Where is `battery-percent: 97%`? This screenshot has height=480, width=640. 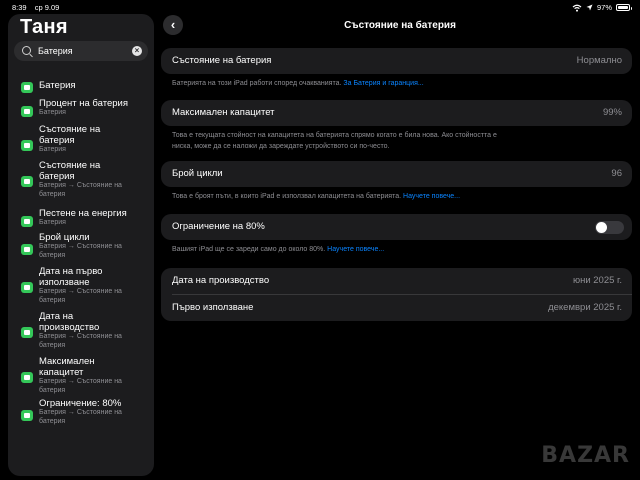
battery-percent: 97% is located at coordinates (604, 7).